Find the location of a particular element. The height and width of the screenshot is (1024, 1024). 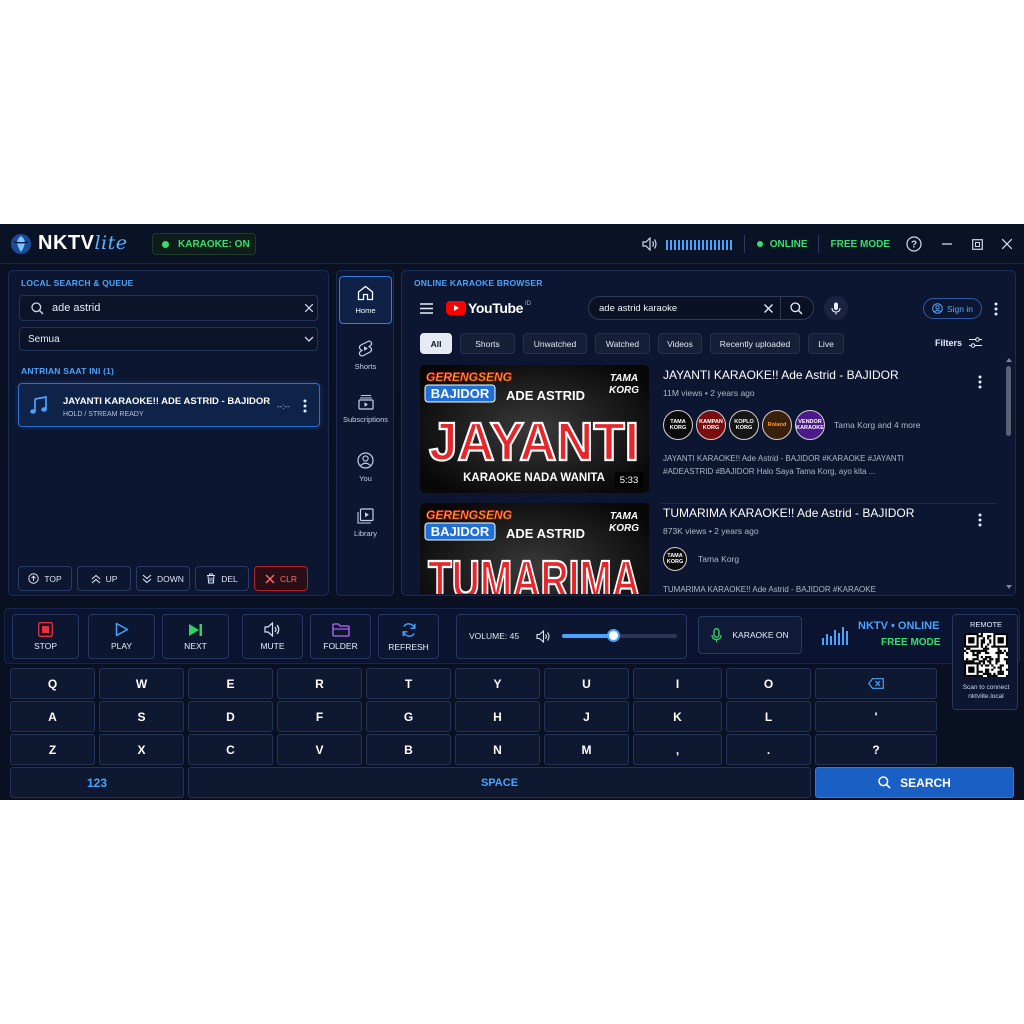

key-f: F is located at coordinates (319, 716).